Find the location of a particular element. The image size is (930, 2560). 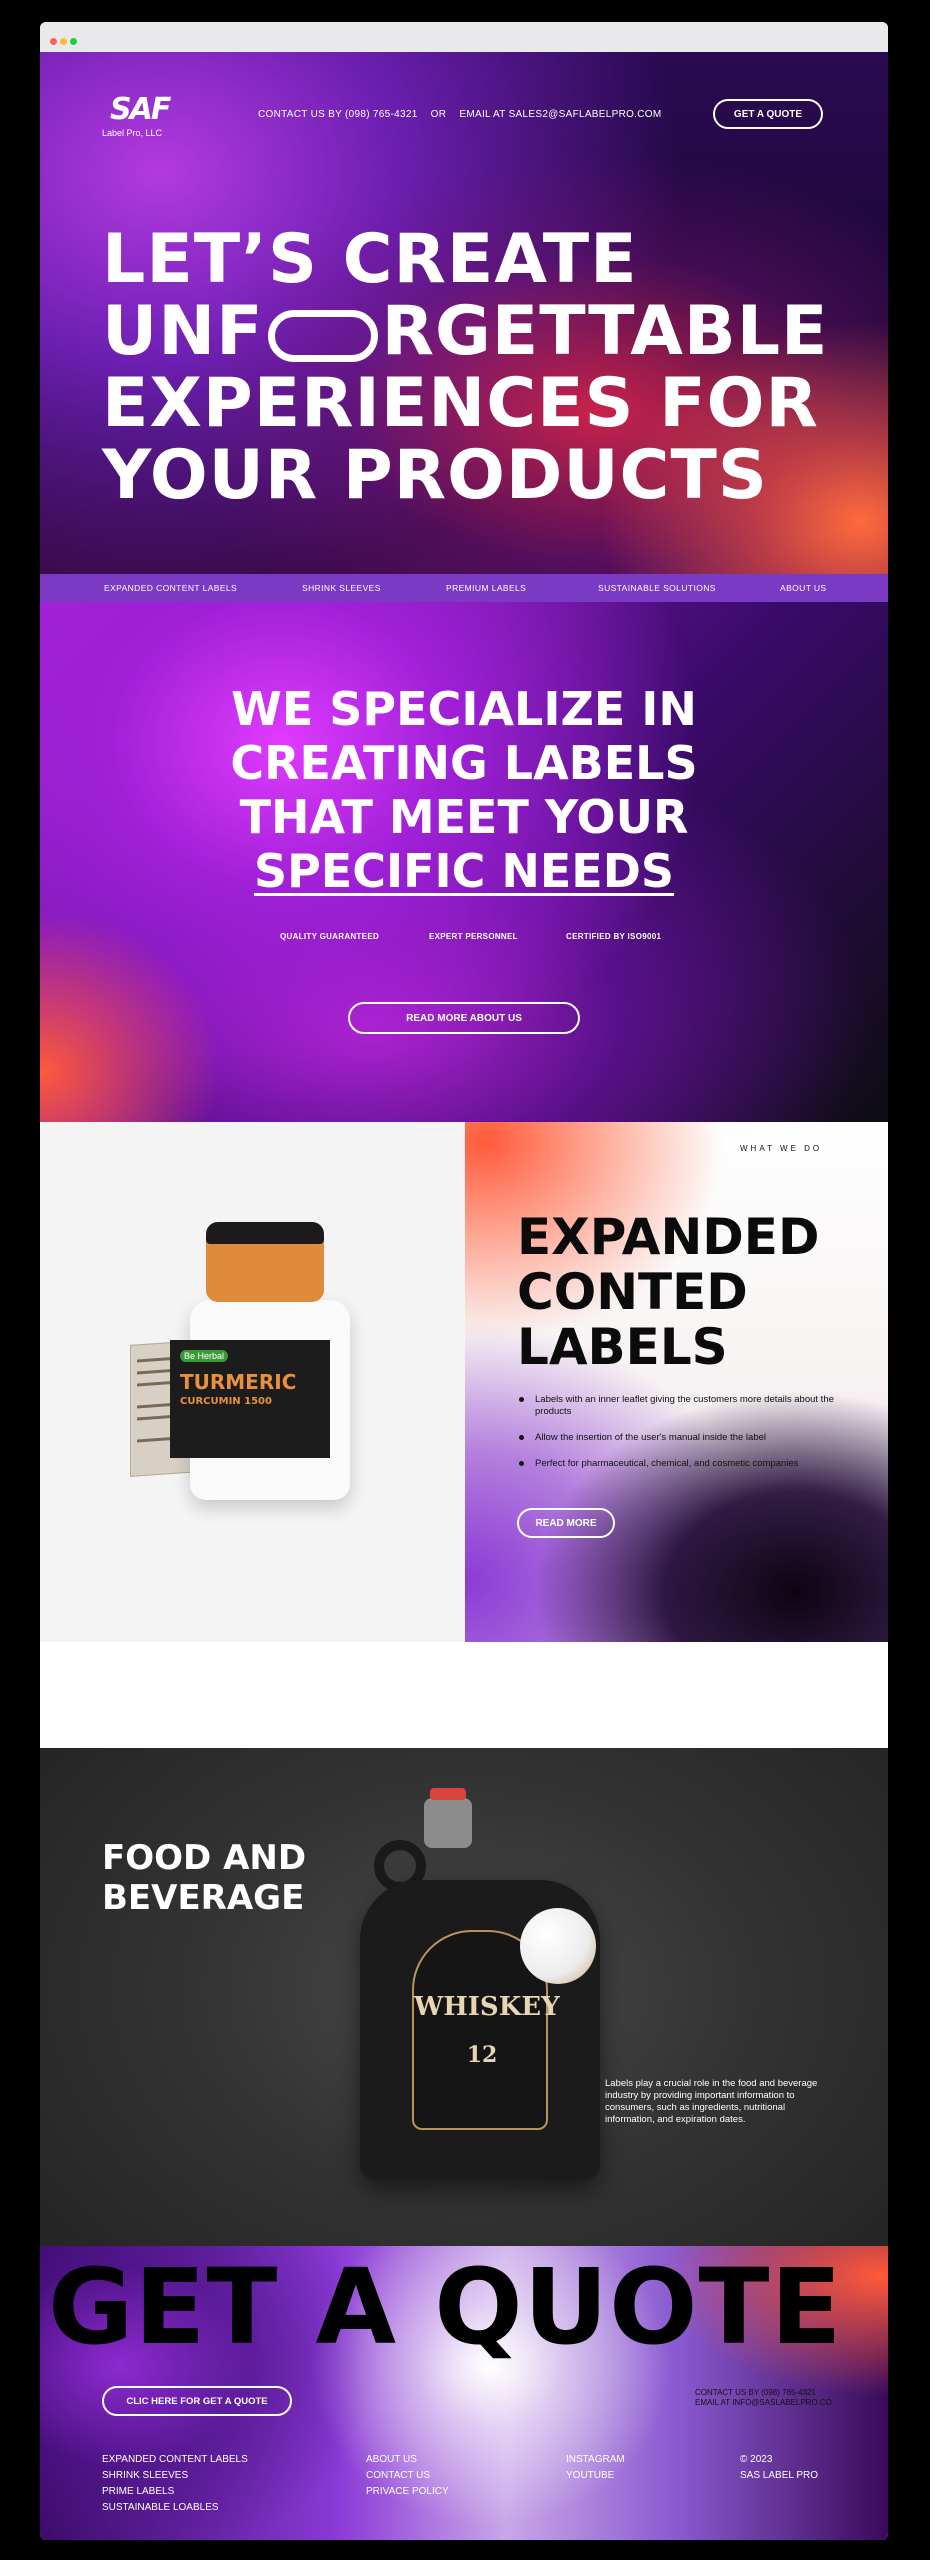

browser-chrome is located at coordinates (464, 37).